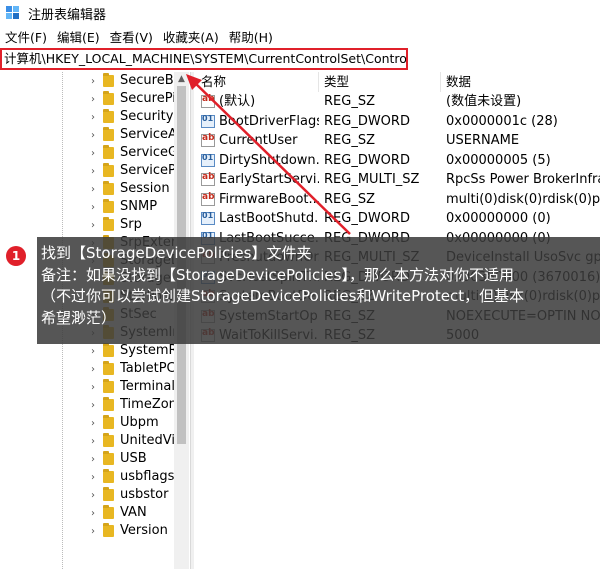 This screenshot has width=600, height=569. What do you see at coordinates (144, 494) in the screenshot?
I see `tree-item-label: usbstor` at bounding box center [144, 494].